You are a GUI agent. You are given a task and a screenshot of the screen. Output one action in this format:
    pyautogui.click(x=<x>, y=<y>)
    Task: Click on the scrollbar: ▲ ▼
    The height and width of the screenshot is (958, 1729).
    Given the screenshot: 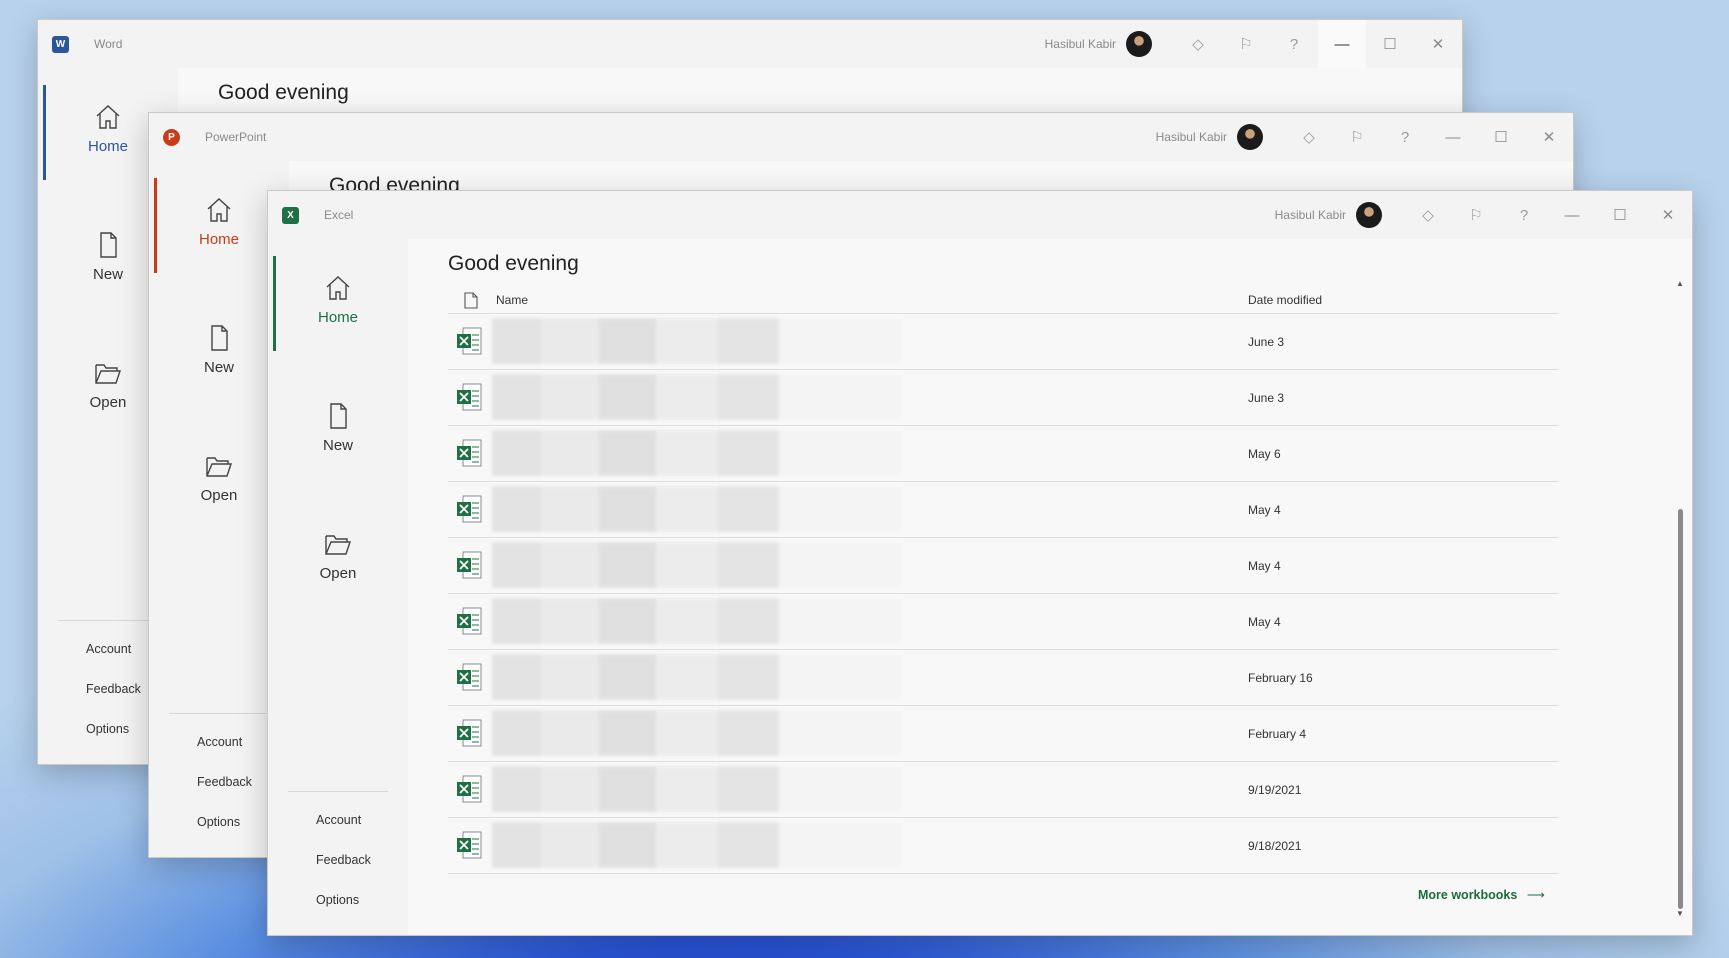 What is the action you would take?
    pyautogui.click(x=1681, y=600)
    